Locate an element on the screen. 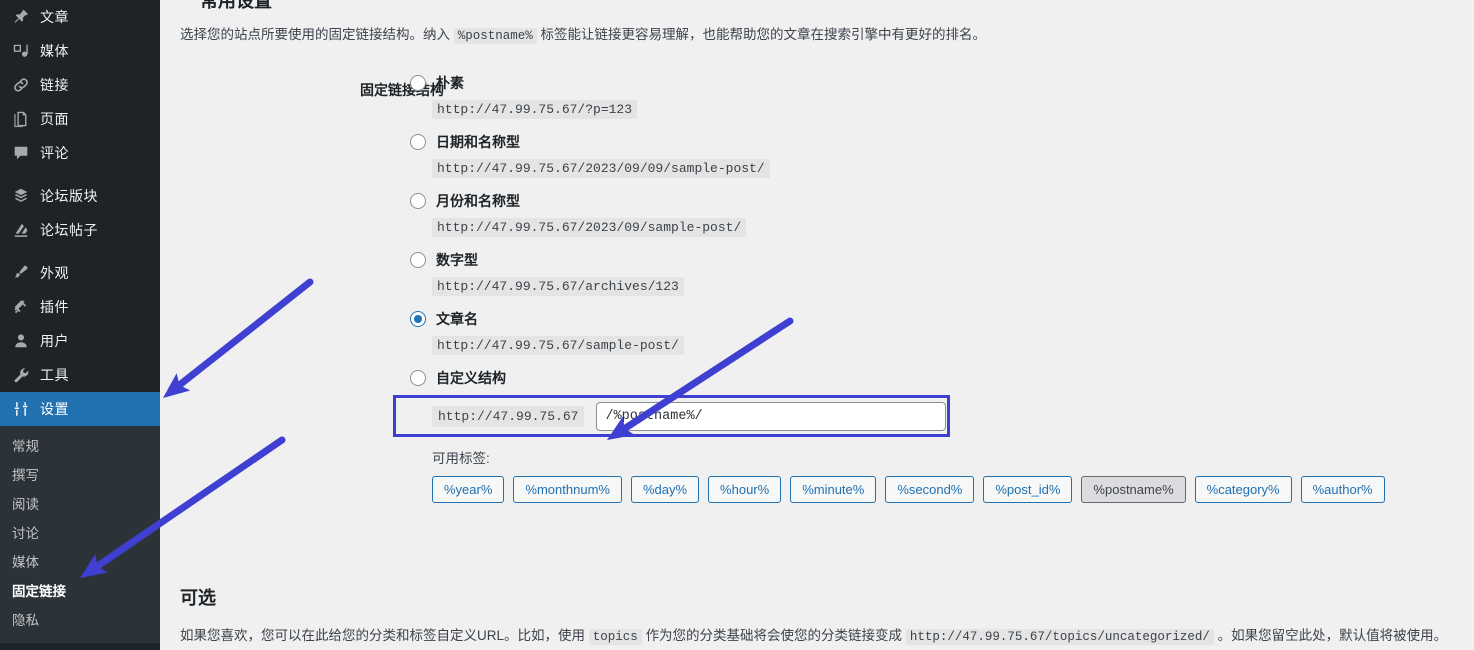 The height and width of the screenshot is (650, 1474). sidebar-item-4: 评论 is located at coordinates (80, 153).